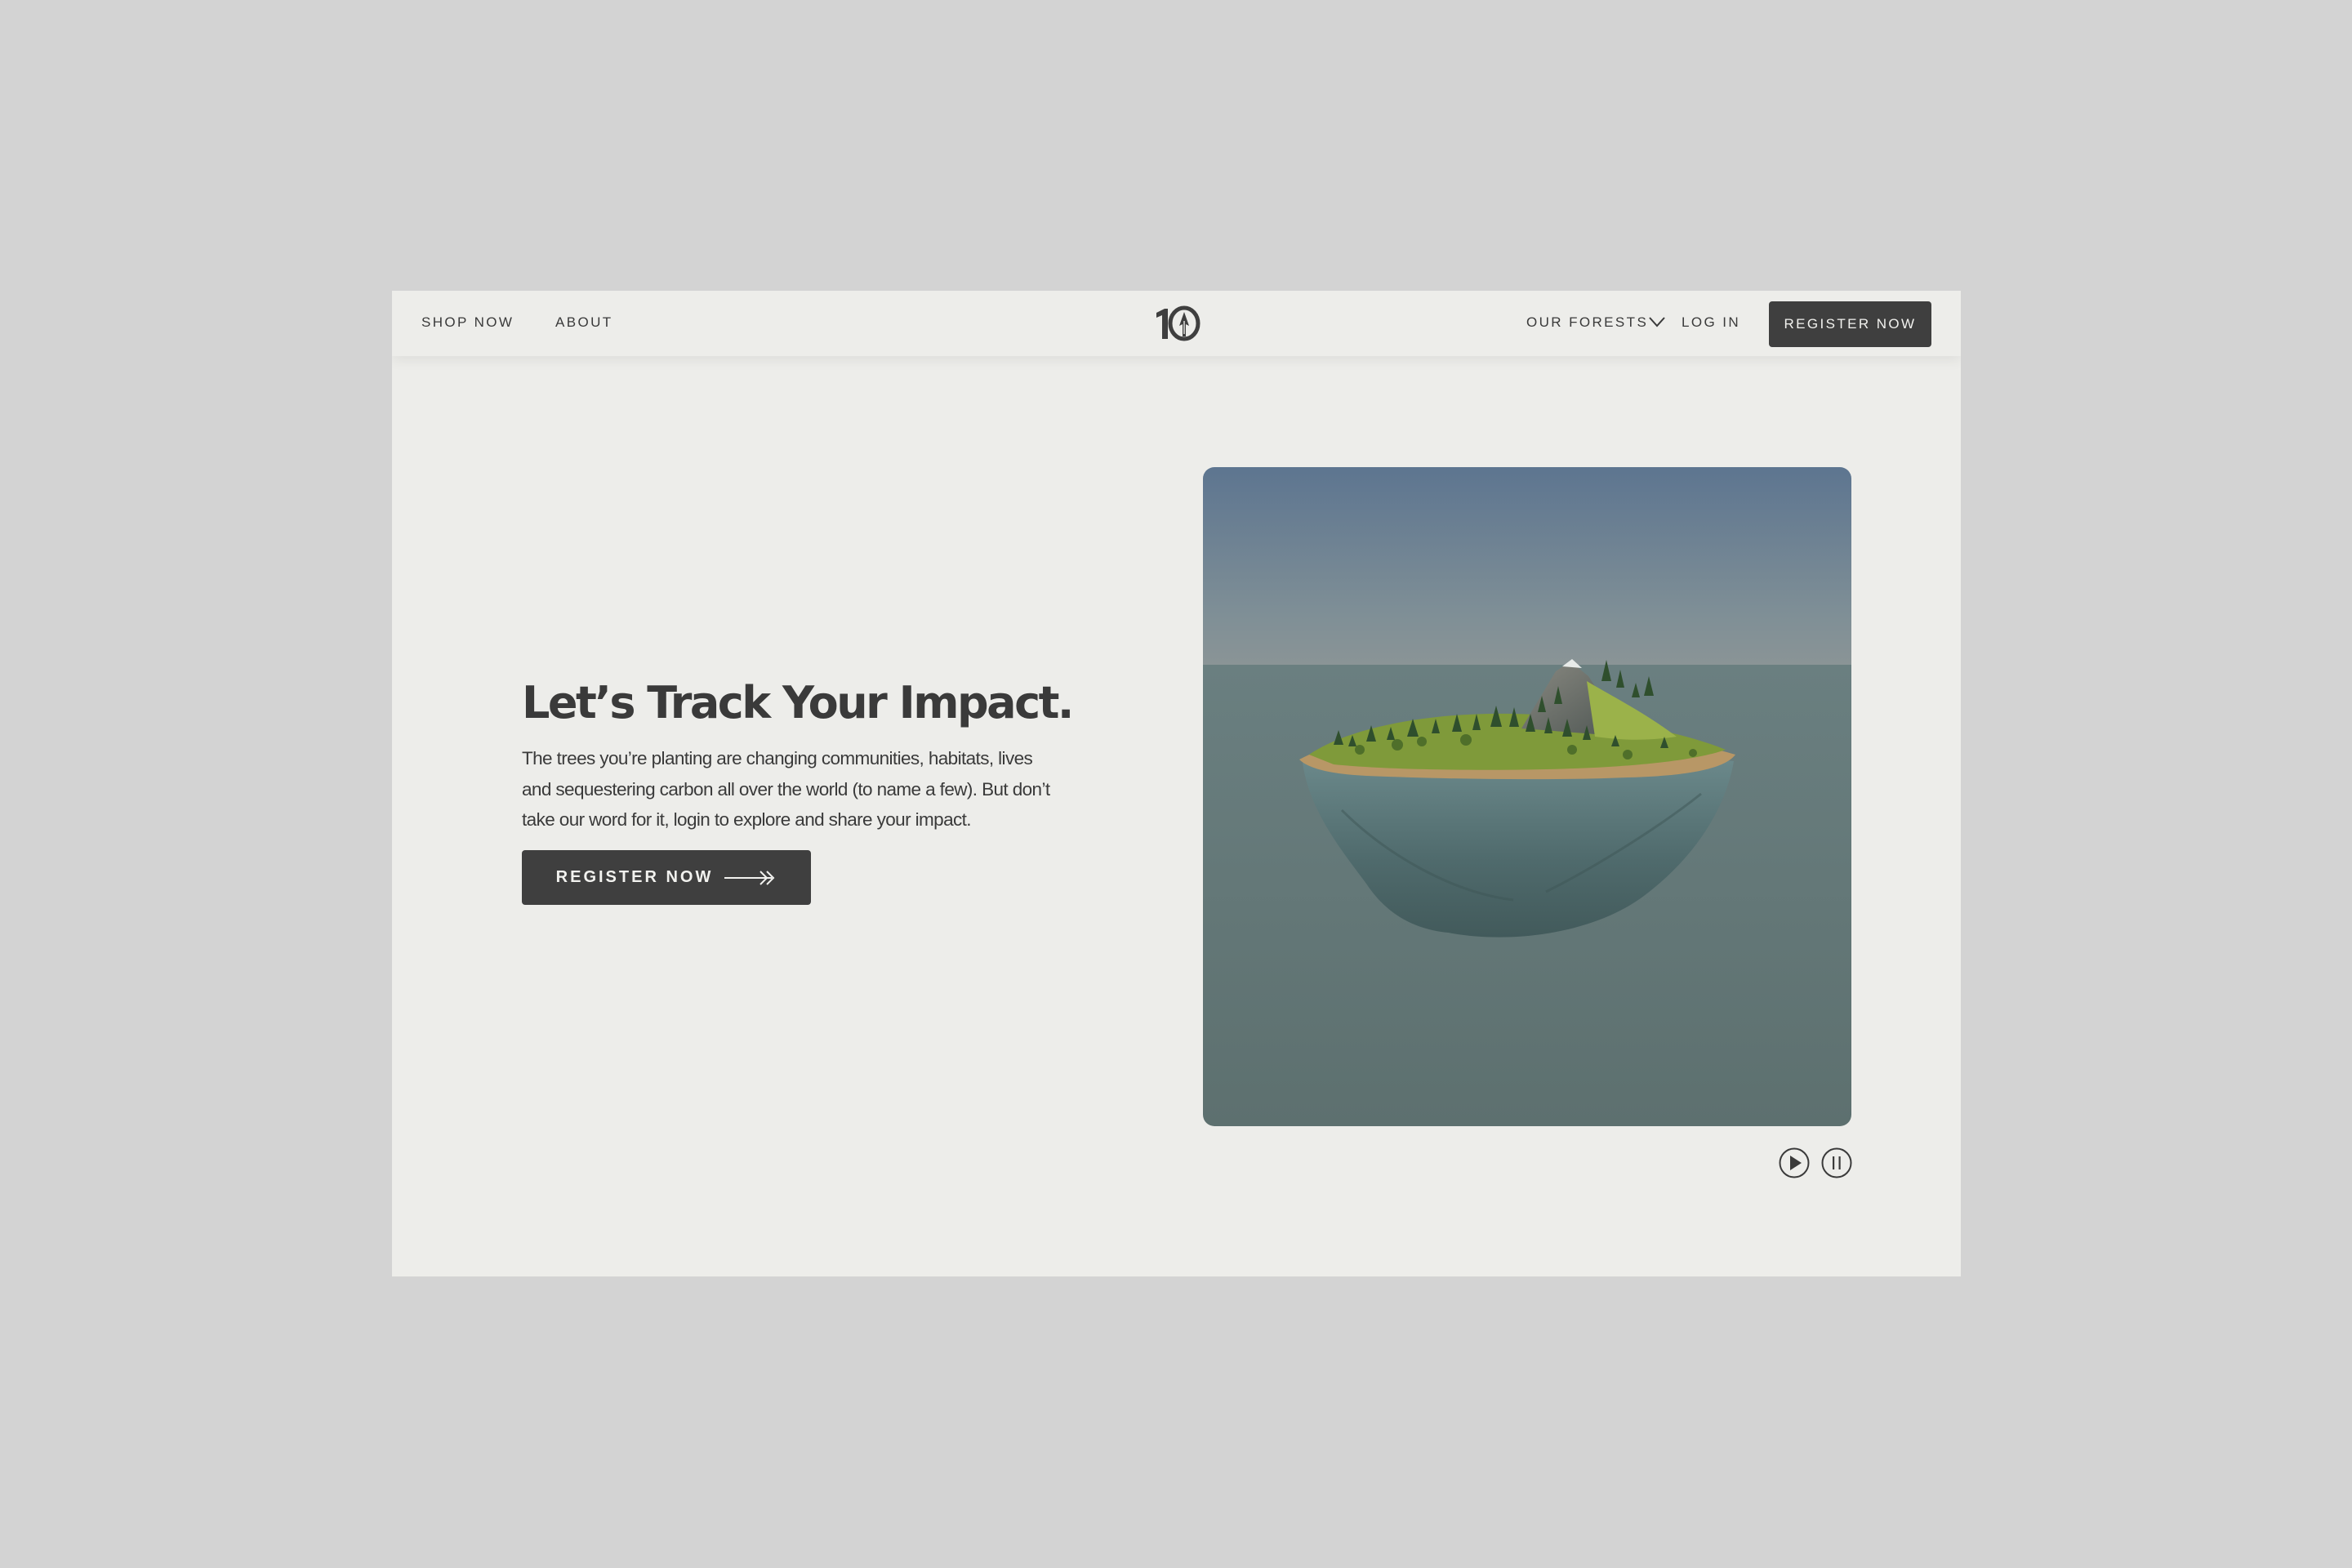 Image resolution: width=2352 pixels, height=1568 pixels. Describe the element at coordinates (1850, 324) in the screenshot. I see `nav-register-button: REGISTER NOW` at that location.